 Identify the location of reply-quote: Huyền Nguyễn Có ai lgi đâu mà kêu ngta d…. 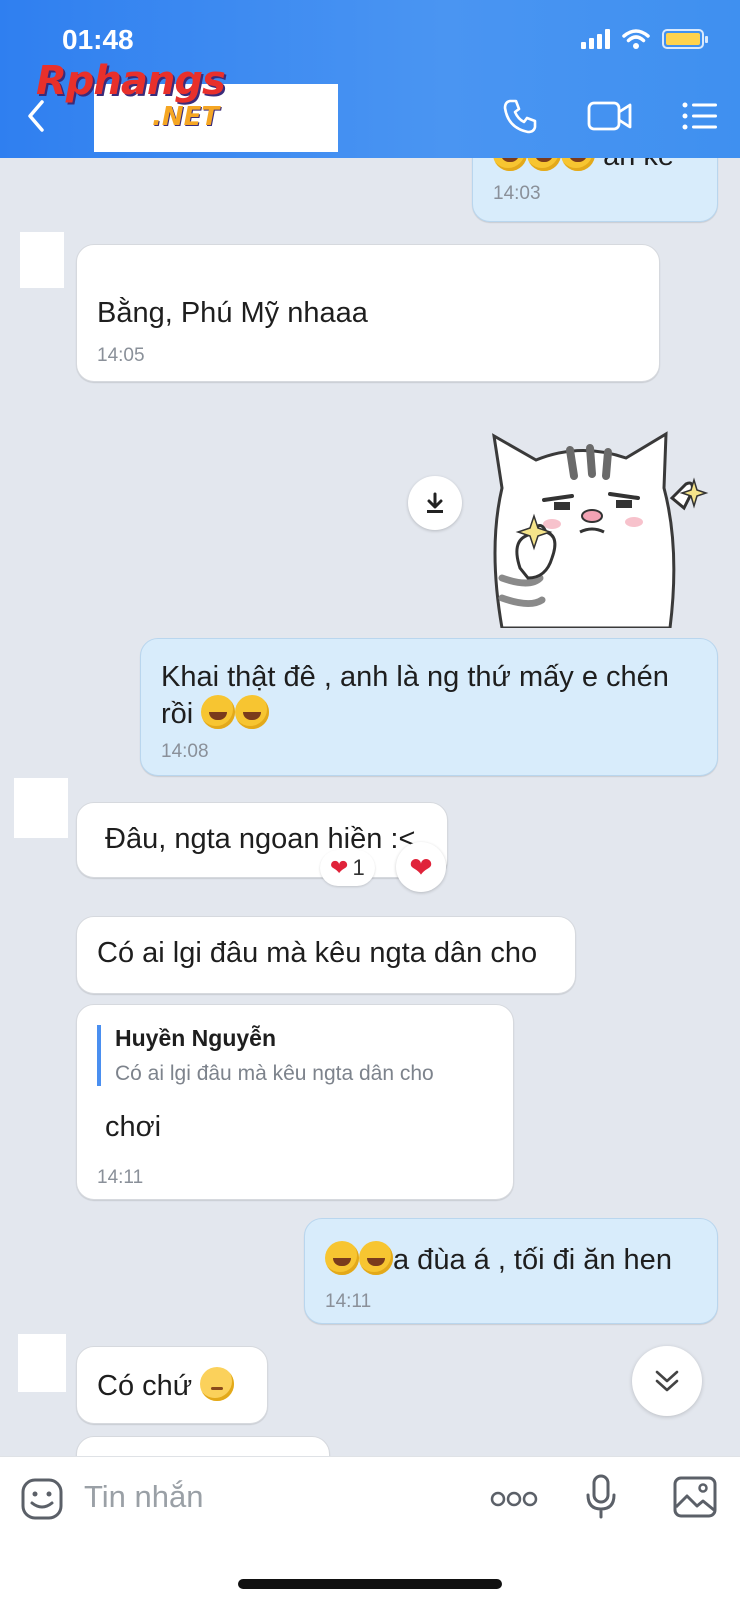
(265, 1055).